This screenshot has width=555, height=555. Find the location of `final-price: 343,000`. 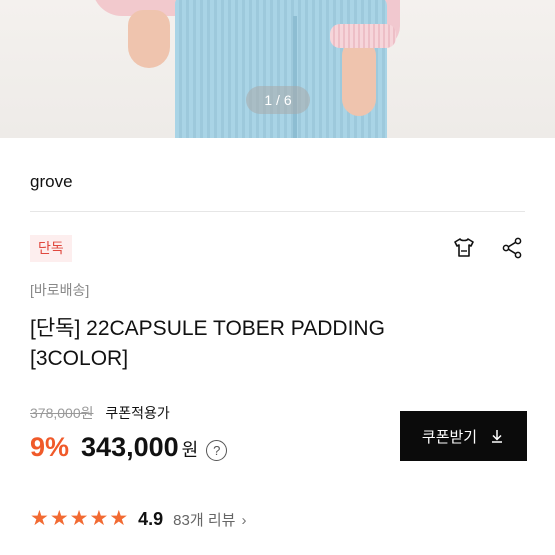

final-price: 343,000 is located at coordinates (130, 447).